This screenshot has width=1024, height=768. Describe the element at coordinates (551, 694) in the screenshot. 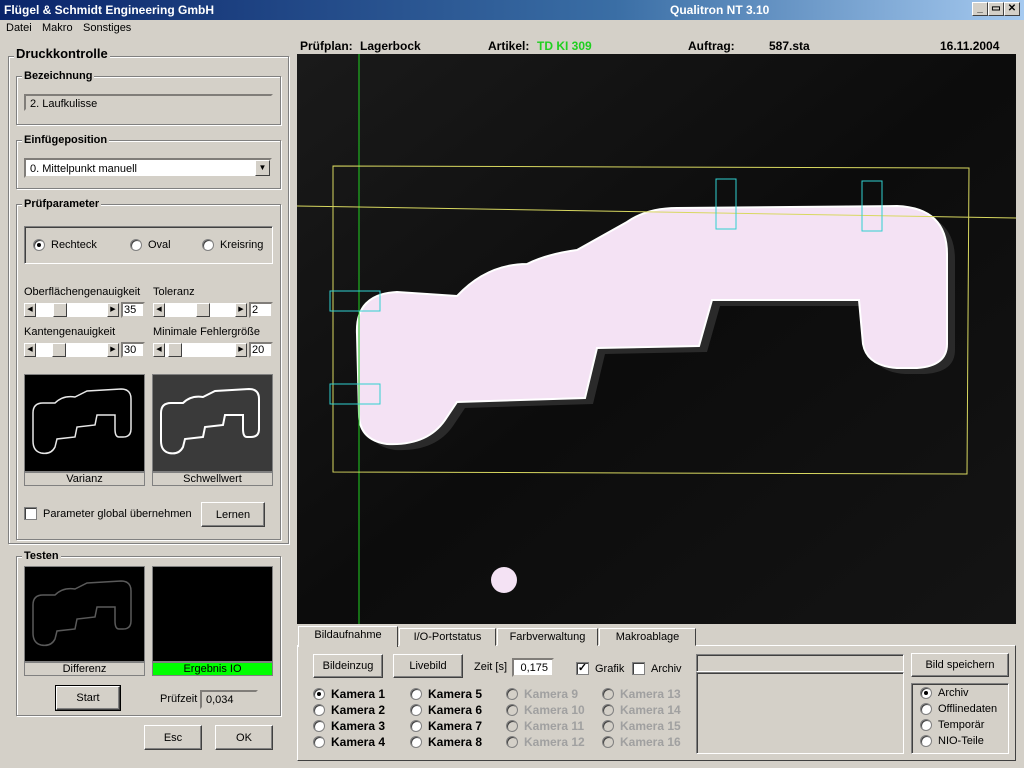

I see `kamera-label: Kamera 9` at that location.